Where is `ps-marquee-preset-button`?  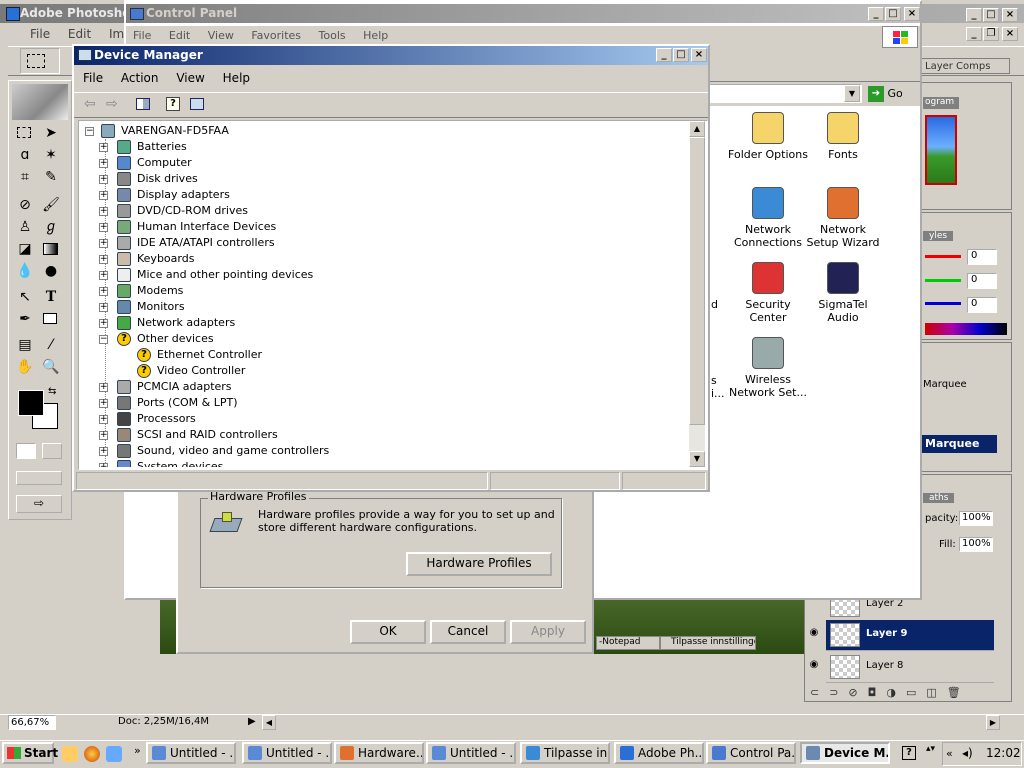
ps-marquee-preset-button is located at coordinates (40, 61).